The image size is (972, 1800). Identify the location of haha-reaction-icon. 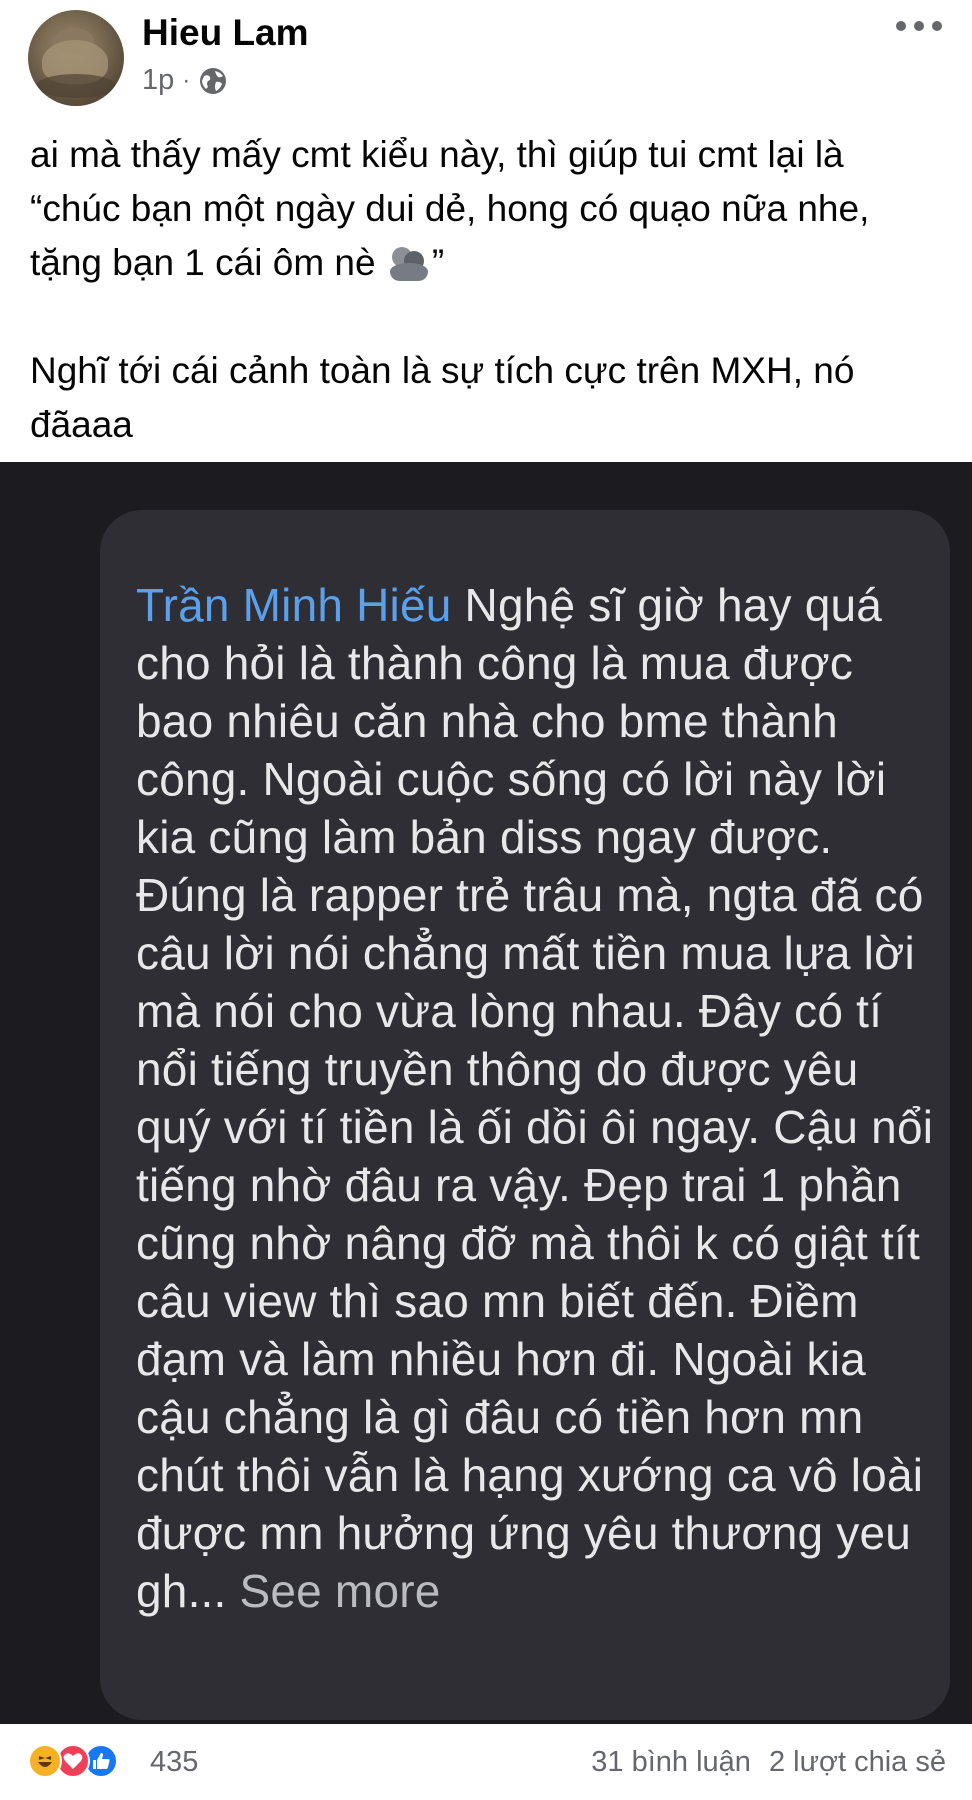
(45, 1761).